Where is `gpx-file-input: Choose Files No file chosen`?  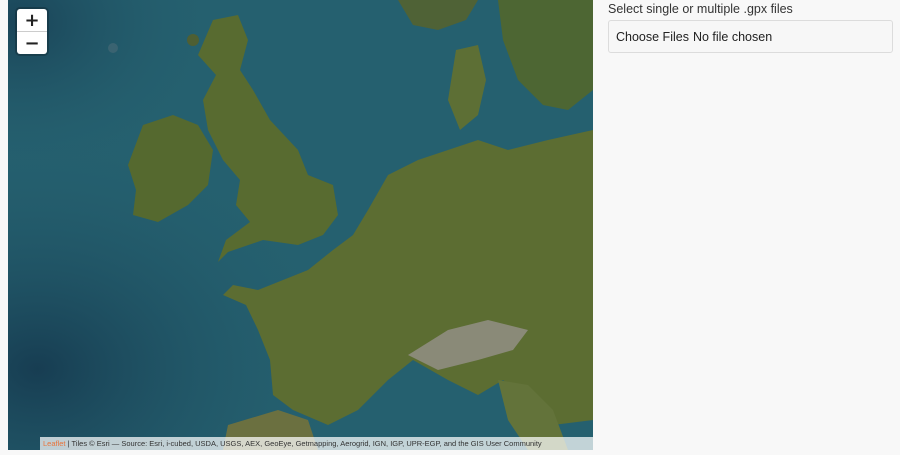 gpx-file-input: Choose Files No file chosen is located at coordinates (750, 36).